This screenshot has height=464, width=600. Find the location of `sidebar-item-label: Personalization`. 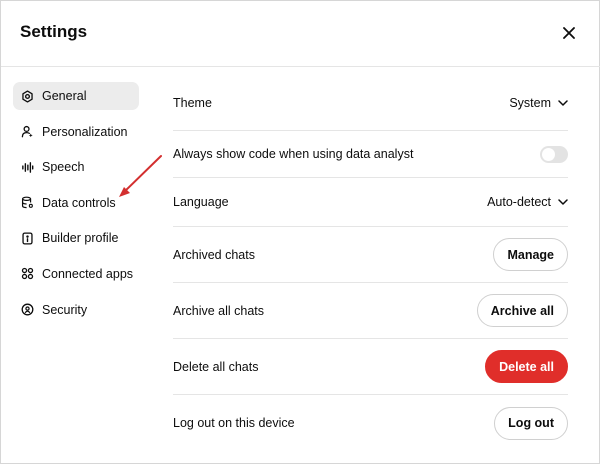

sidebar-item-label: Personalization is located at coordinates (85, 131).